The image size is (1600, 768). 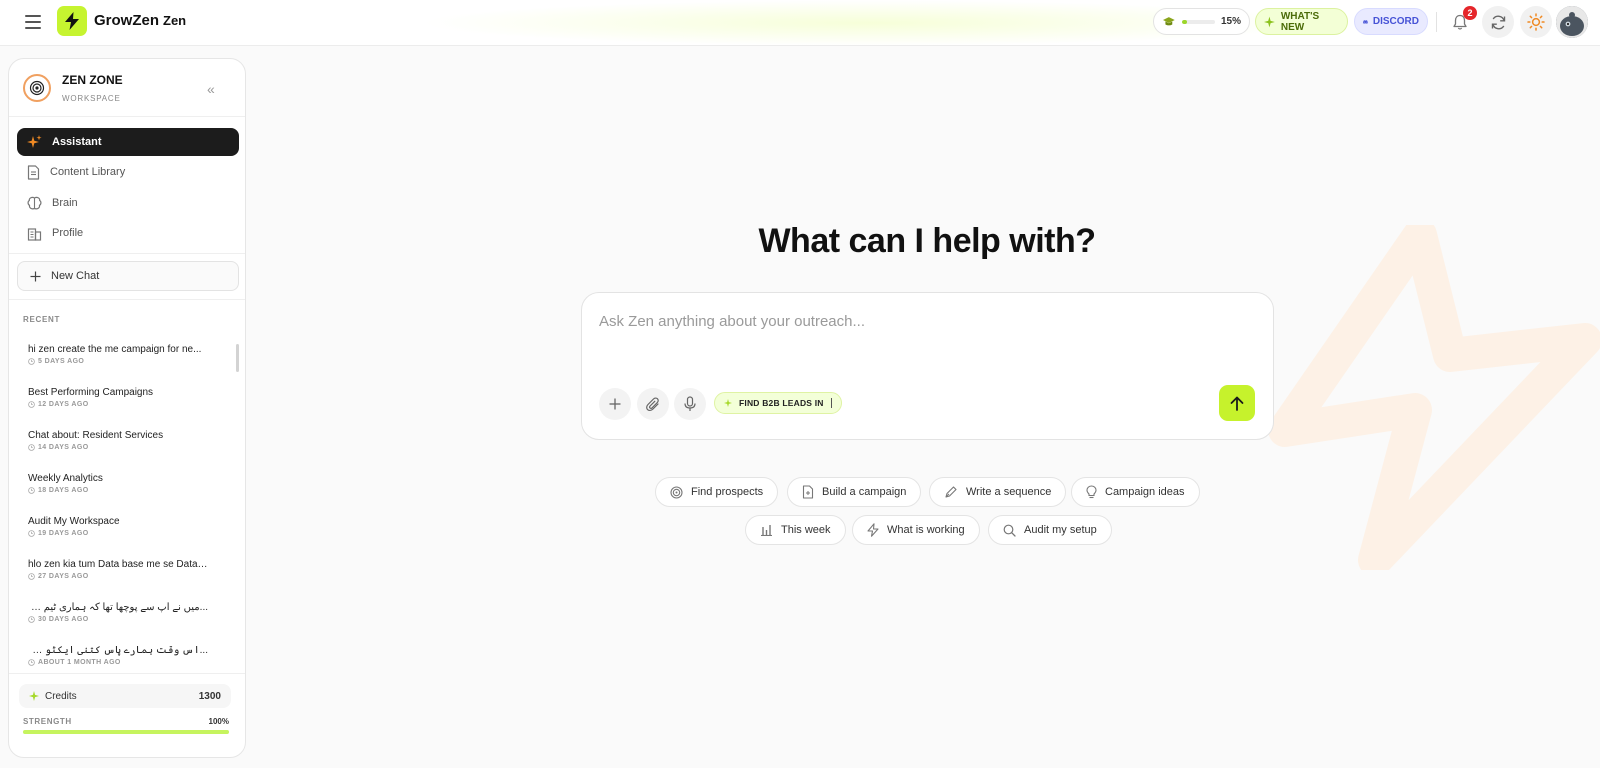 I want to click on add-button, so click(x=615, y=404).